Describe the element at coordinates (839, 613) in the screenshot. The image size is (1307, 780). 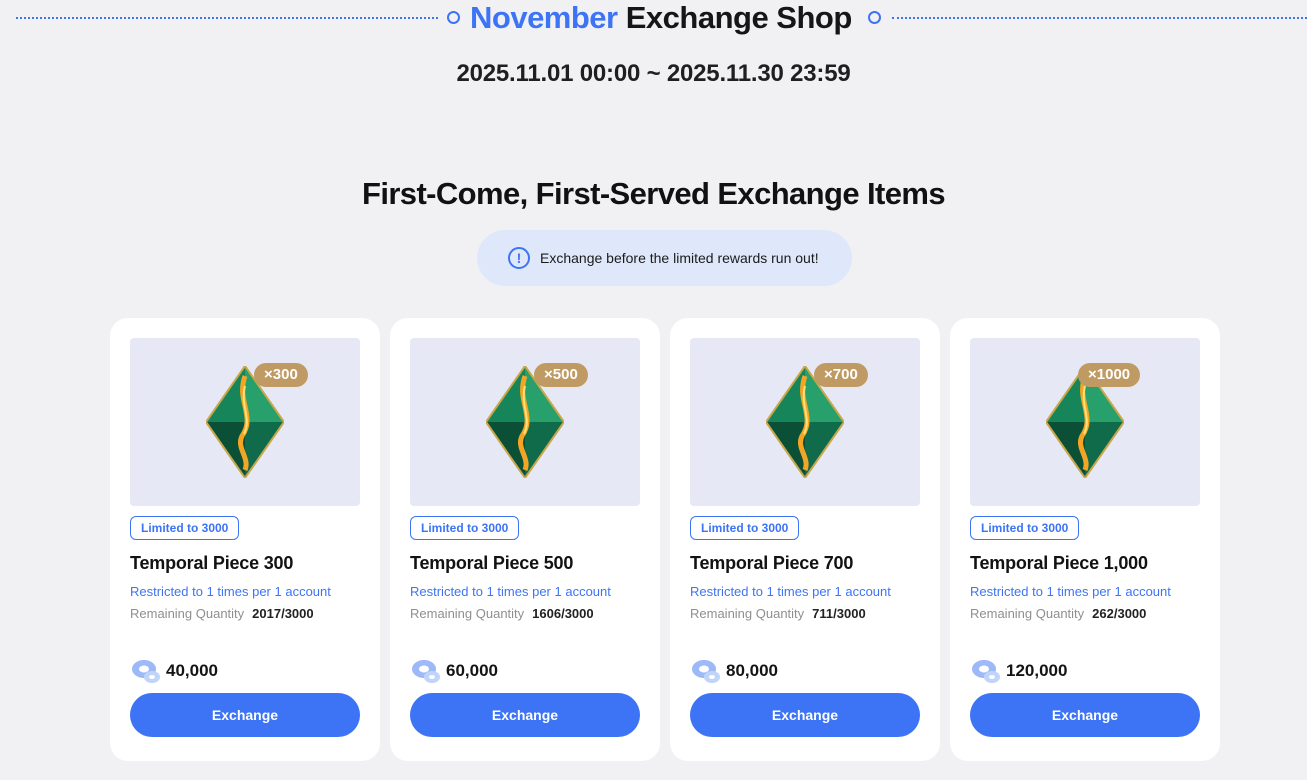
I see `remaining-value: 711/3000` at that location.